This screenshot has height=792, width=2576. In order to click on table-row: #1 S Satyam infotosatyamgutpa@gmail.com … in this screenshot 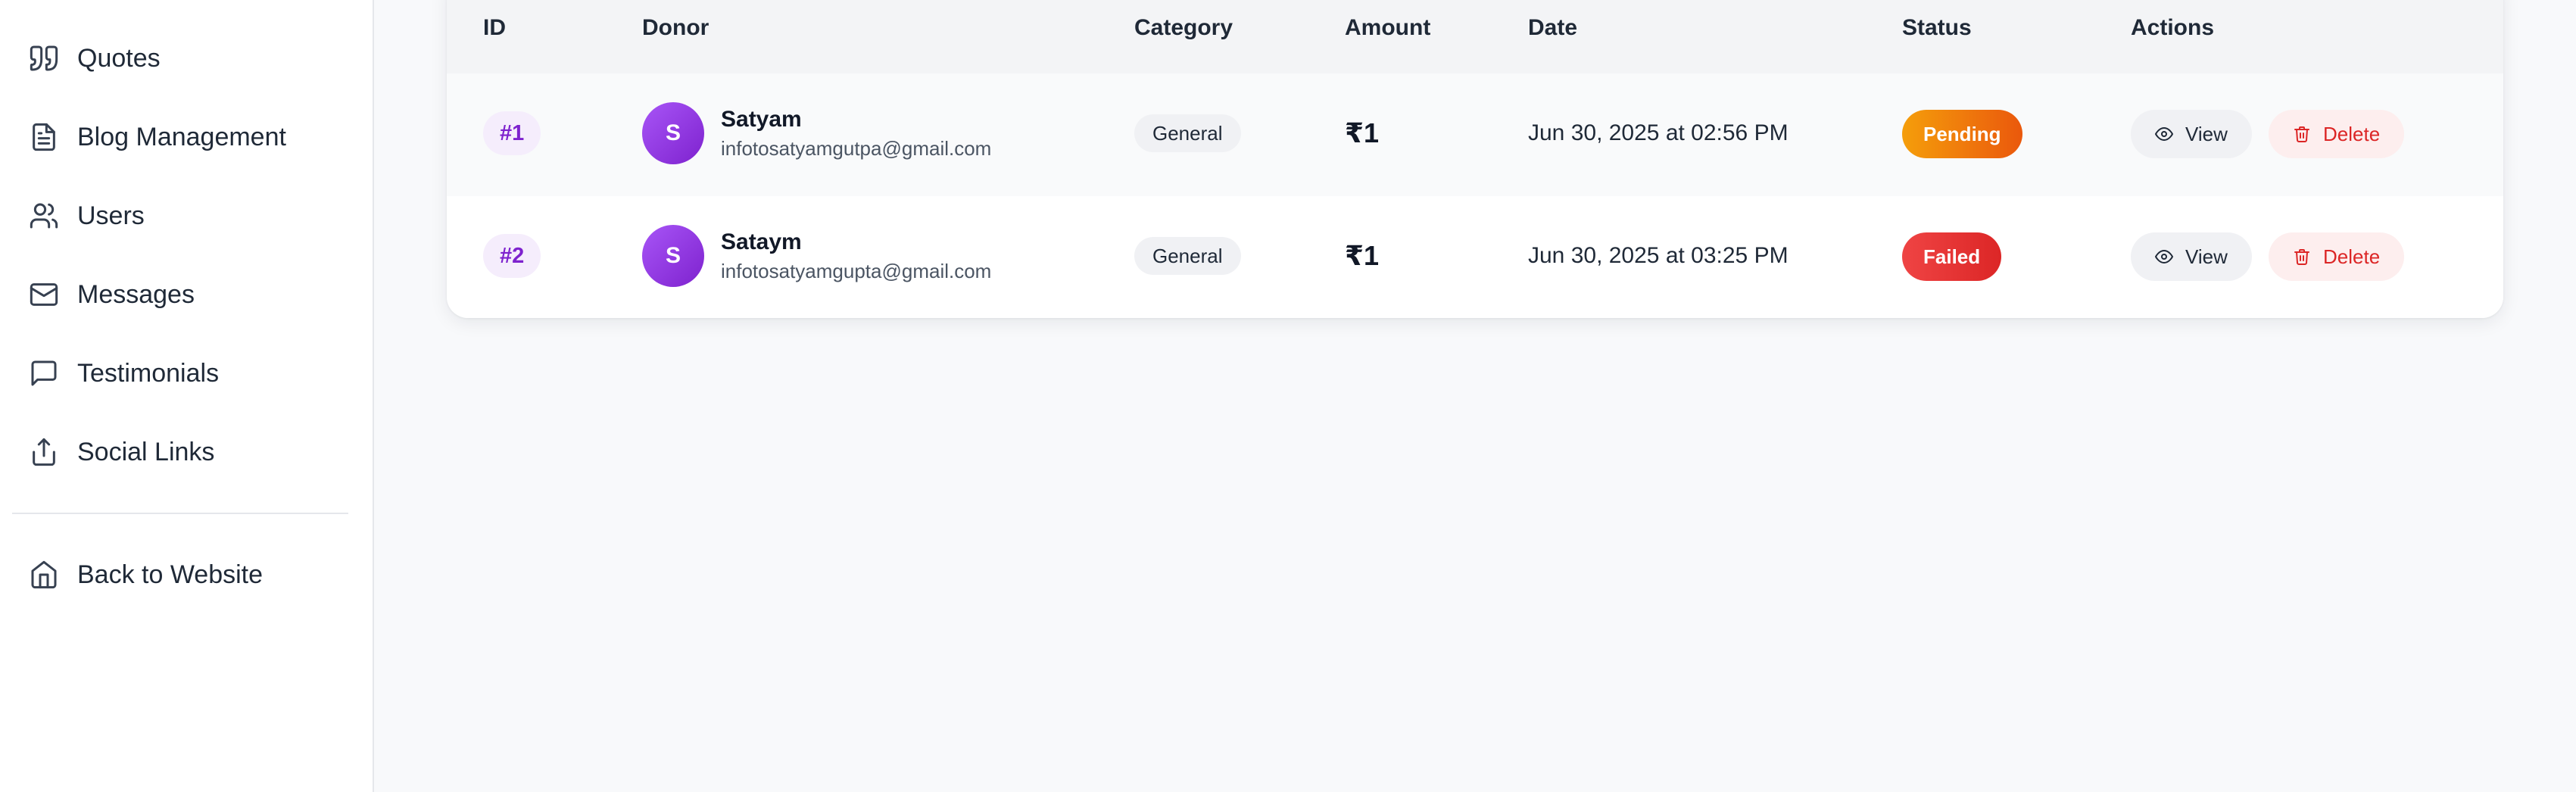, I will do `click(1475, 134)`.